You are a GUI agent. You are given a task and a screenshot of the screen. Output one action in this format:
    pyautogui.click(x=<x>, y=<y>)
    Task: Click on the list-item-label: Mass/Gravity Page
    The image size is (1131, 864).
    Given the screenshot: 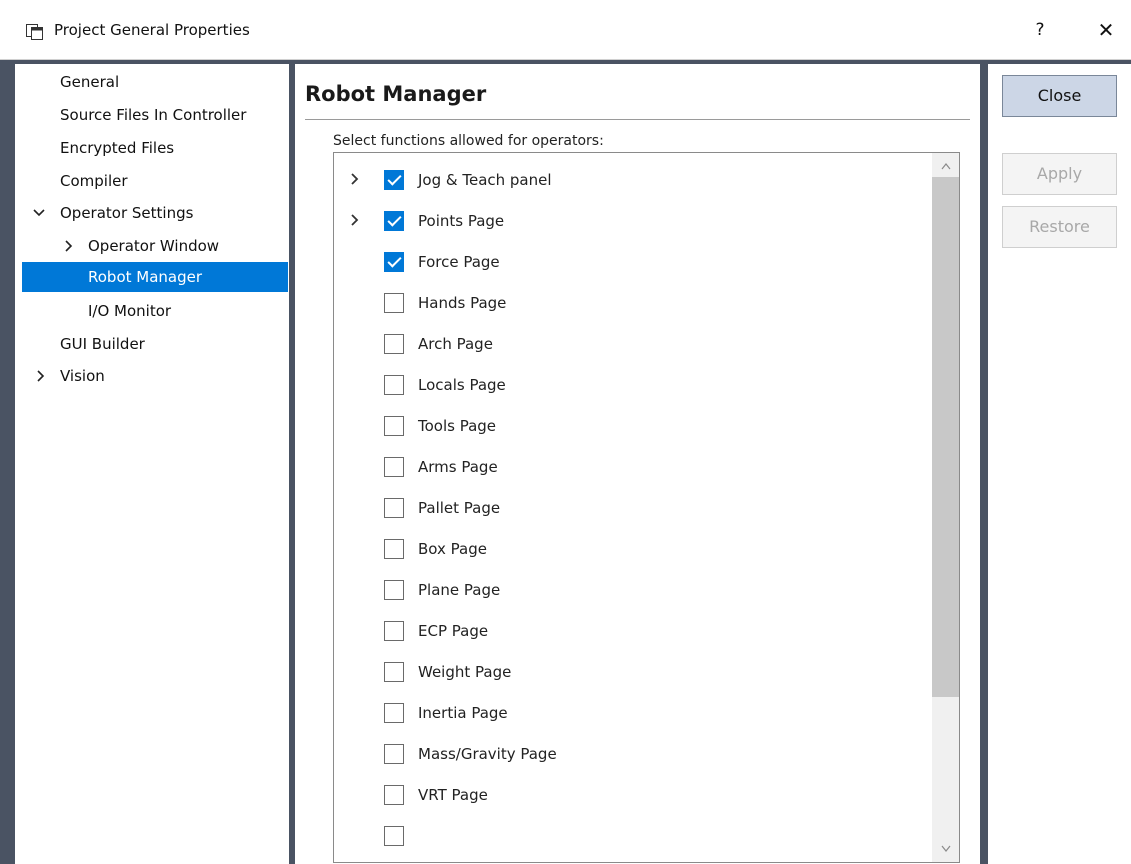 What is the action you would take?
    pyautogui.click(x=487, y=754)
    